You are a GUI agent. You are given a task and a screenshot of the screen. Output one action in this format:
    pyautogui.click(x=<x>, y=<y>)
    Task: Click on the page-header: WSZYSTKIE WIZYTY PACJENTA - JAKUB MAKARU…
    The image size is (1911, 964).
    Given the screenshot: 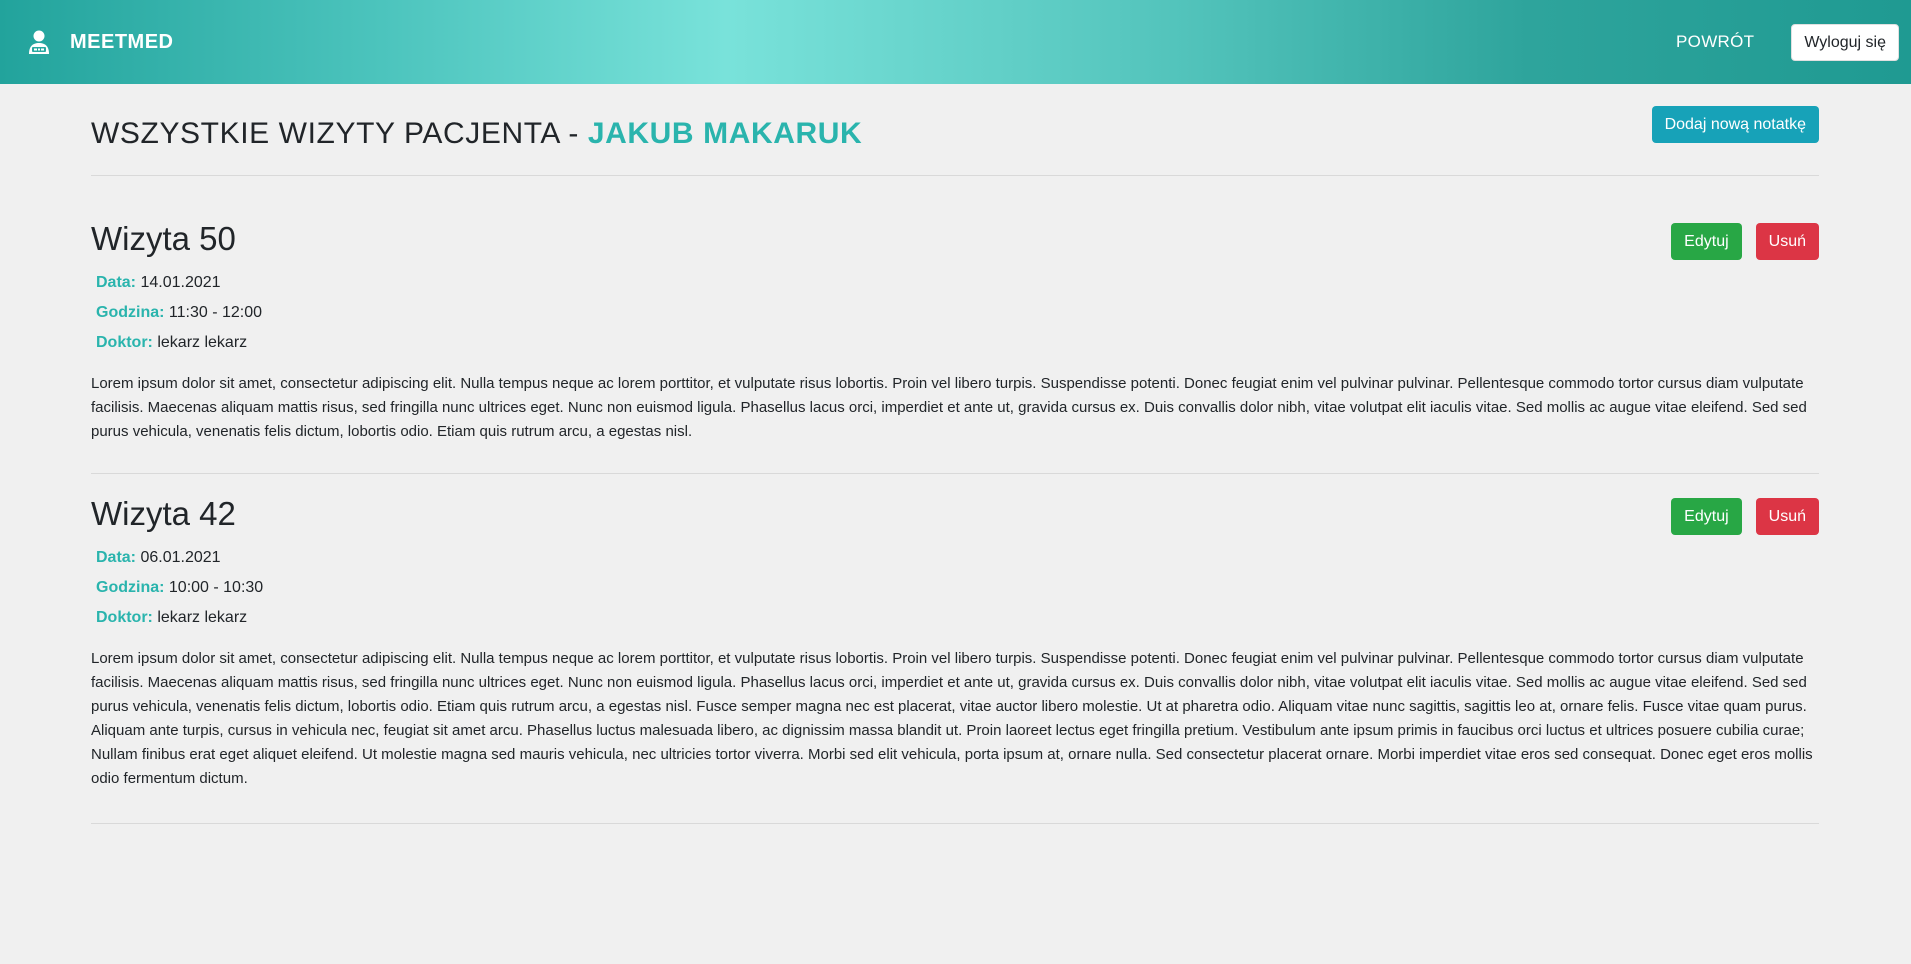 What is the action you would take?
    pyautogui.click(x=955, y=130)
    